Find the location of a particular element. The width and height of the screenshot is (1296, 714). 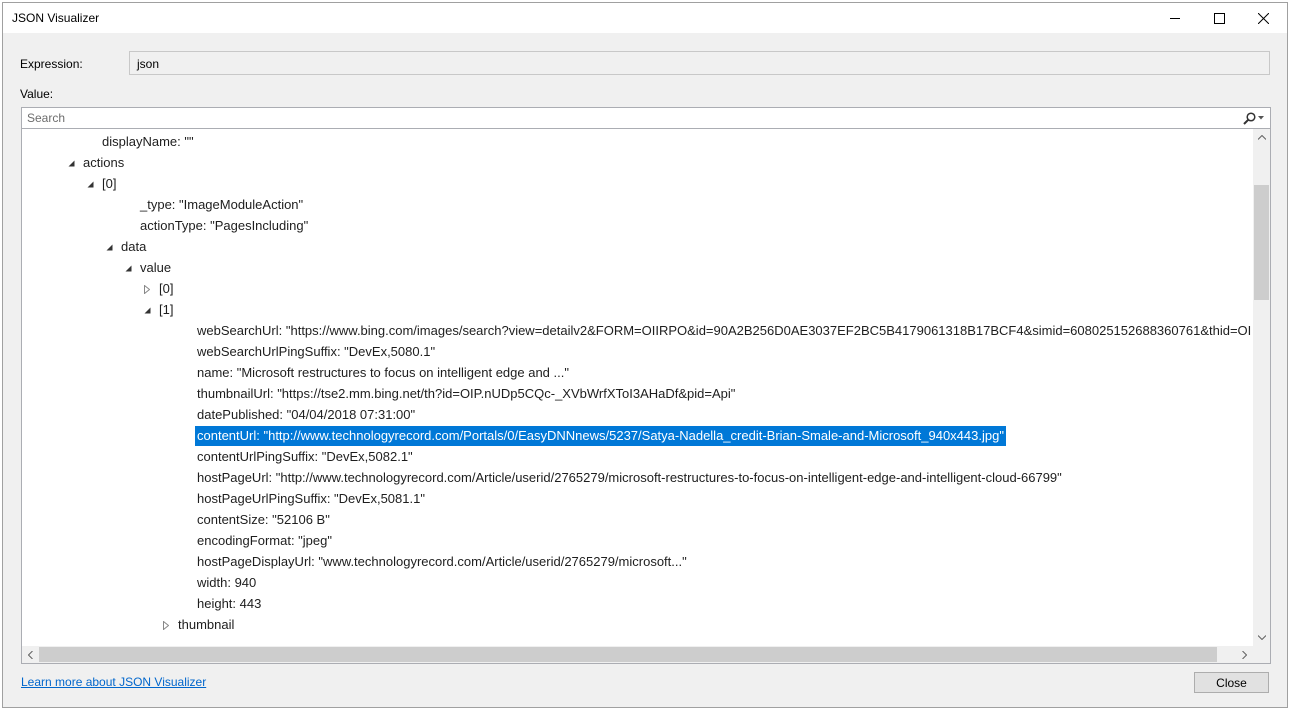

tree-row: webSearchUrlPingSuffix: "DevEx,5080.1" is located at coordinates (637, 352).